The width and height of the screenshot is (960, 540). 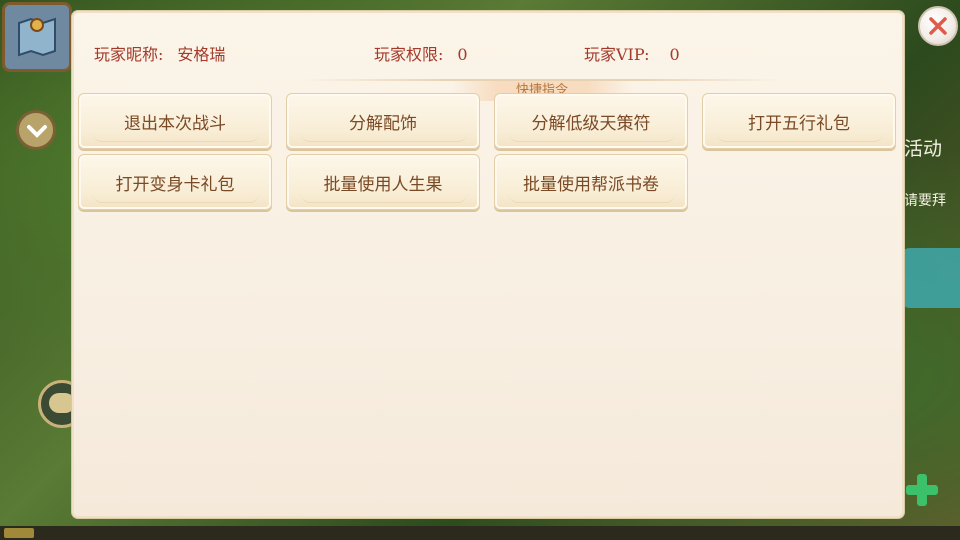 What do you see at coordinates (674, 54) in the screenshot?
I see `vip-value: 0` at bounding box center [674, 54].